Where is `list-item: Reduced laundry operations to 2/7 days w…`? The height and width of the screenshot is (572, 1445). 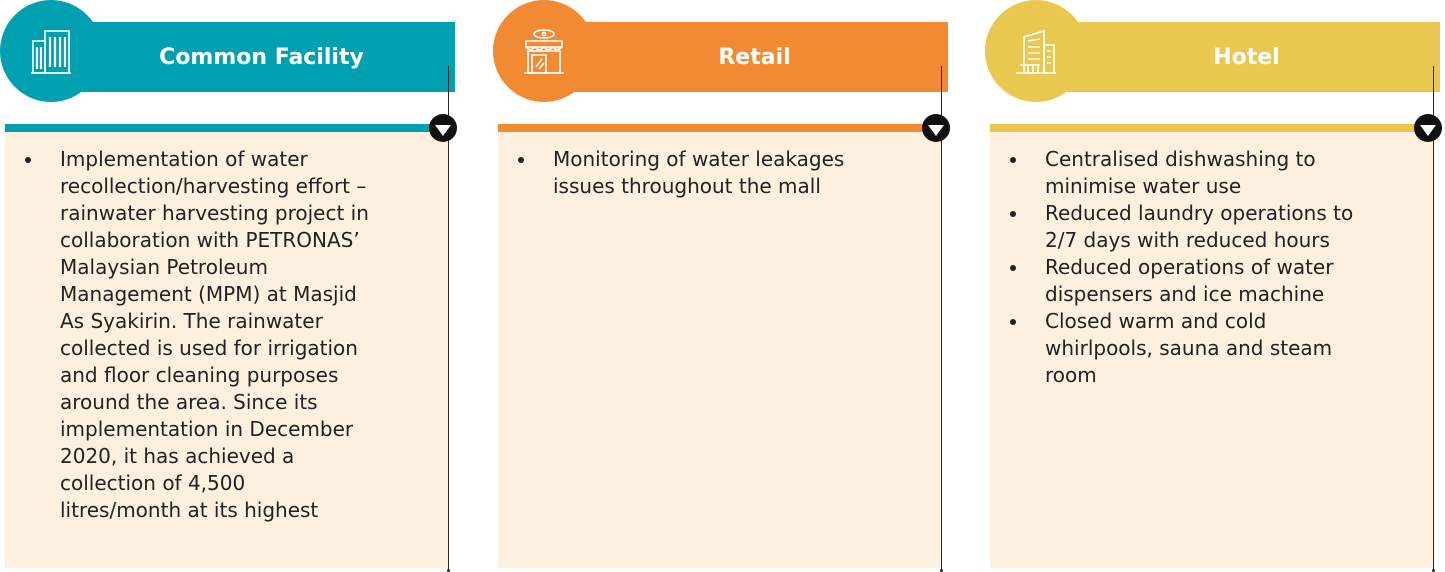
list-item: Reduced laundry operations to 2/7 days w… is located at coordinates (1185, 227).